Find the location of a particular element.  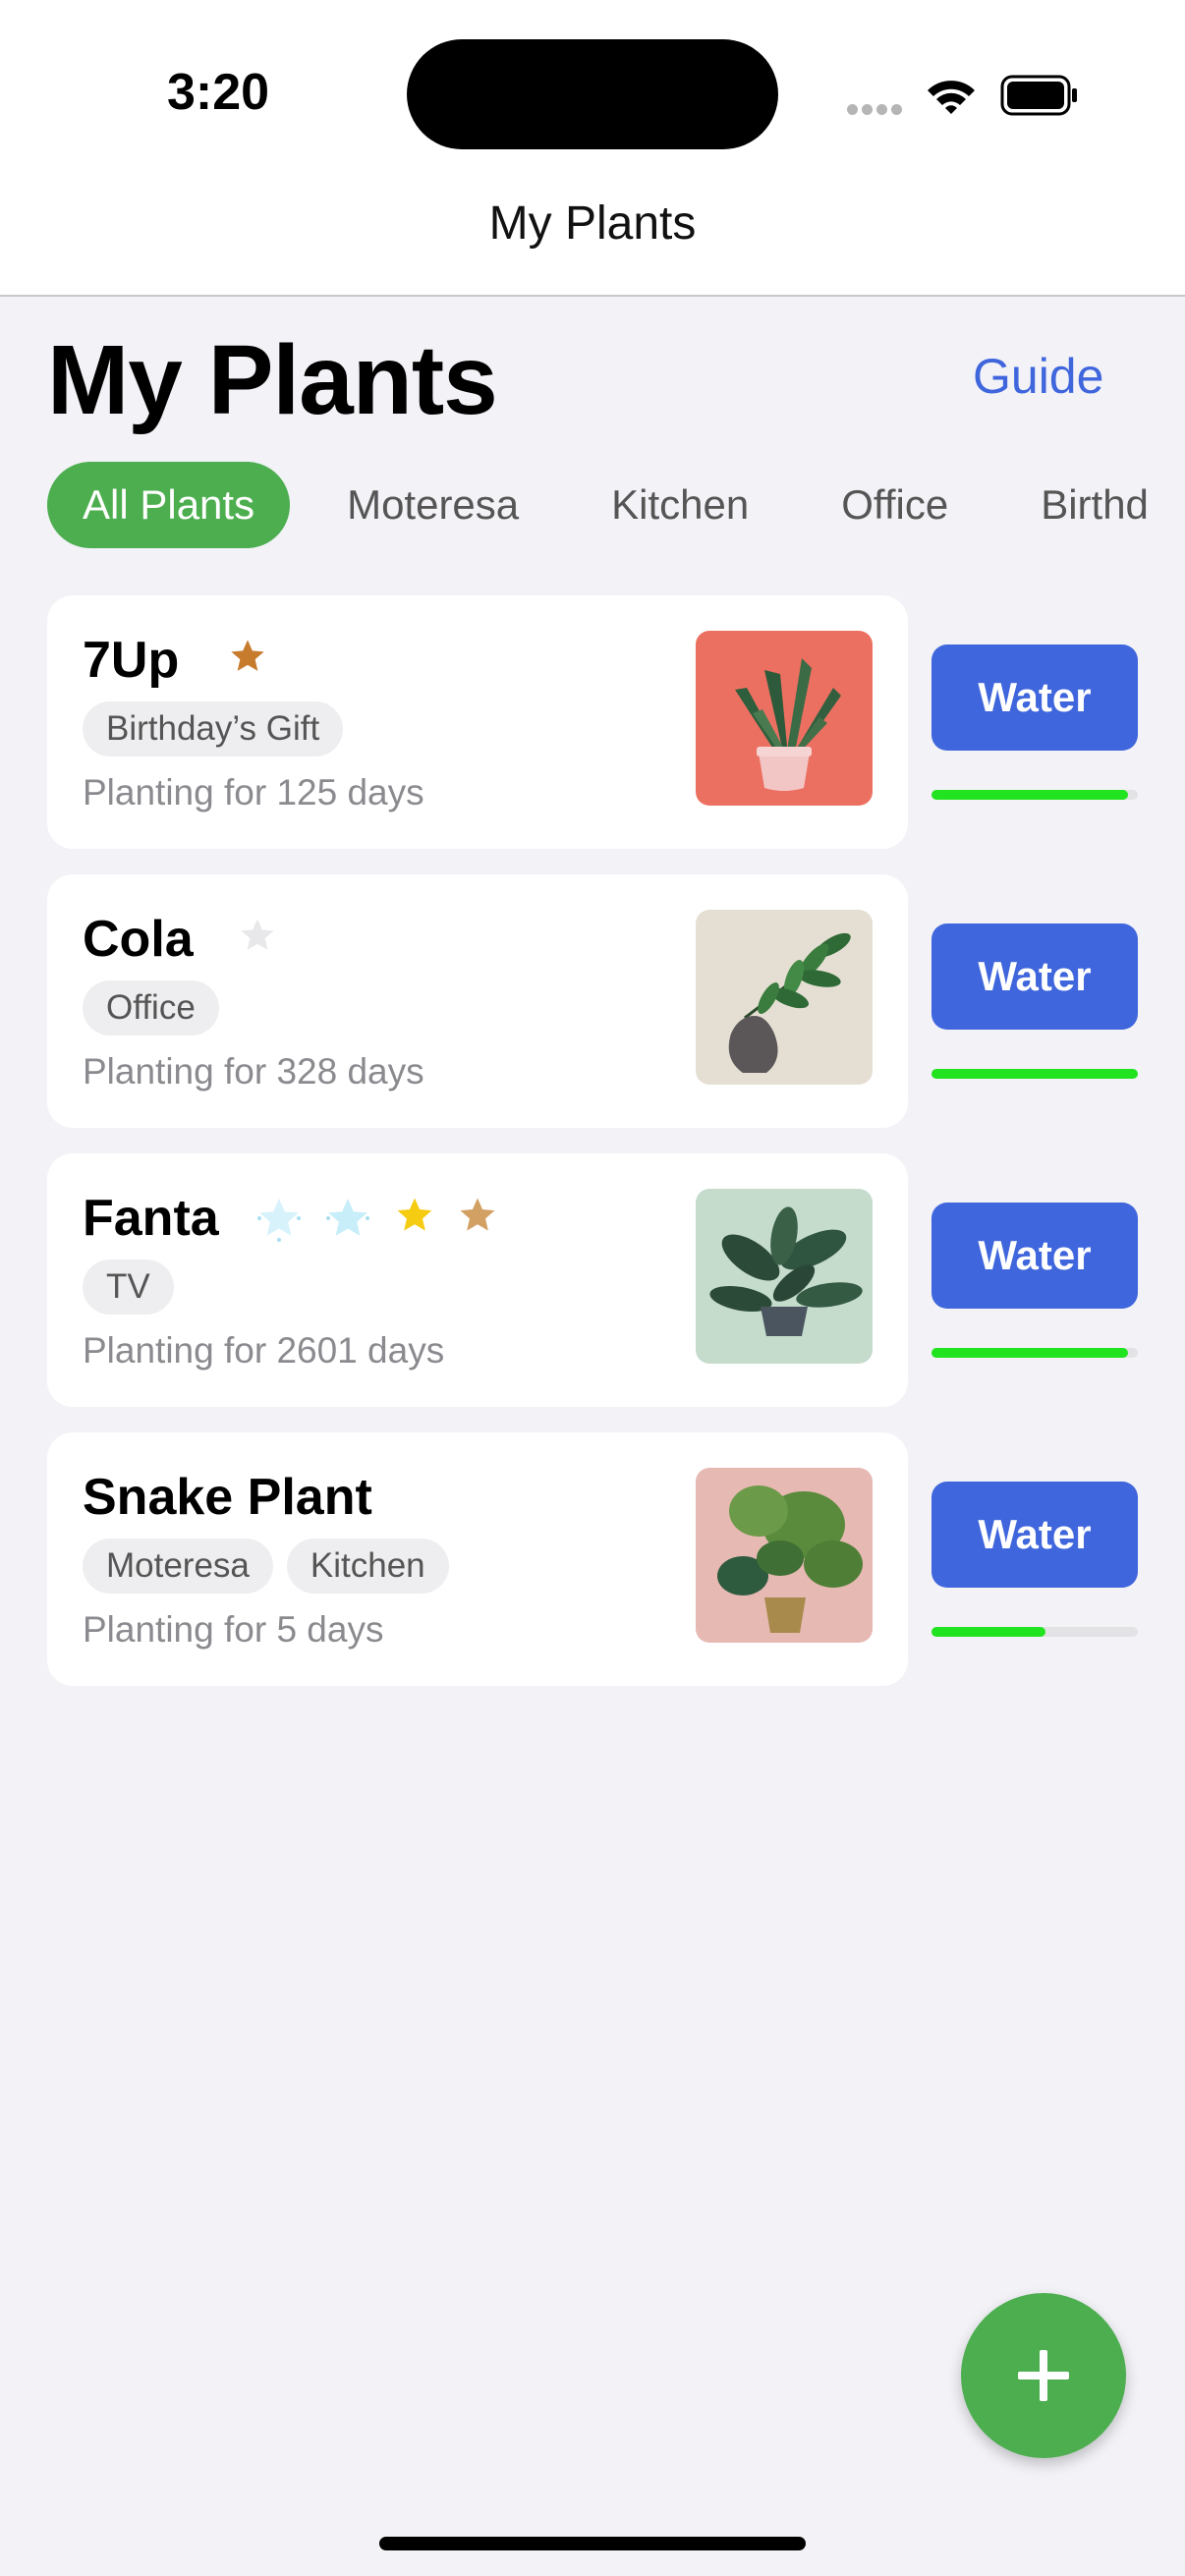

cellular-signal-icon is located at coordinates (877, 111).